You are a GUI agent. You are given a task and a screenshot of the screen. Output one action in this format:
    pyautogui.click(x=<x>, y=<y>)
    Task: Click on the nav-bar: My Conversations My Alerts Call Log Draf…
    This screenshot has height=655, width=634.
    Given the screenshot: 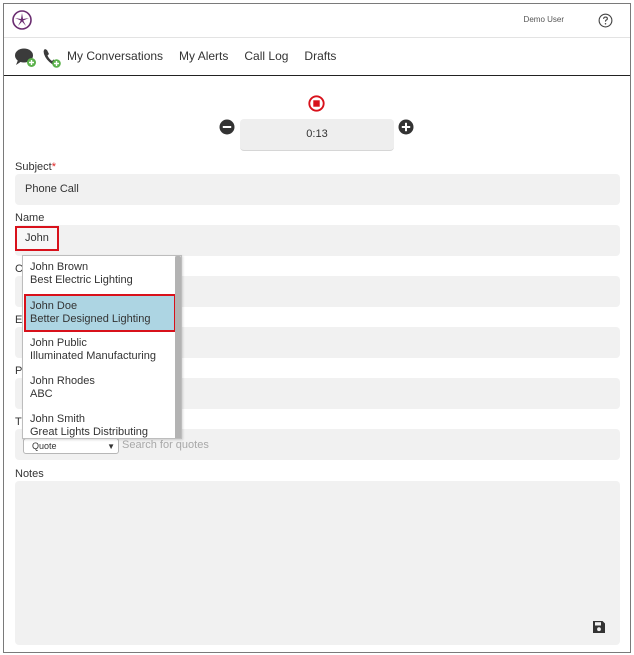 What is the action you would take?
    pyautogui.click(x=317, y=57)
    